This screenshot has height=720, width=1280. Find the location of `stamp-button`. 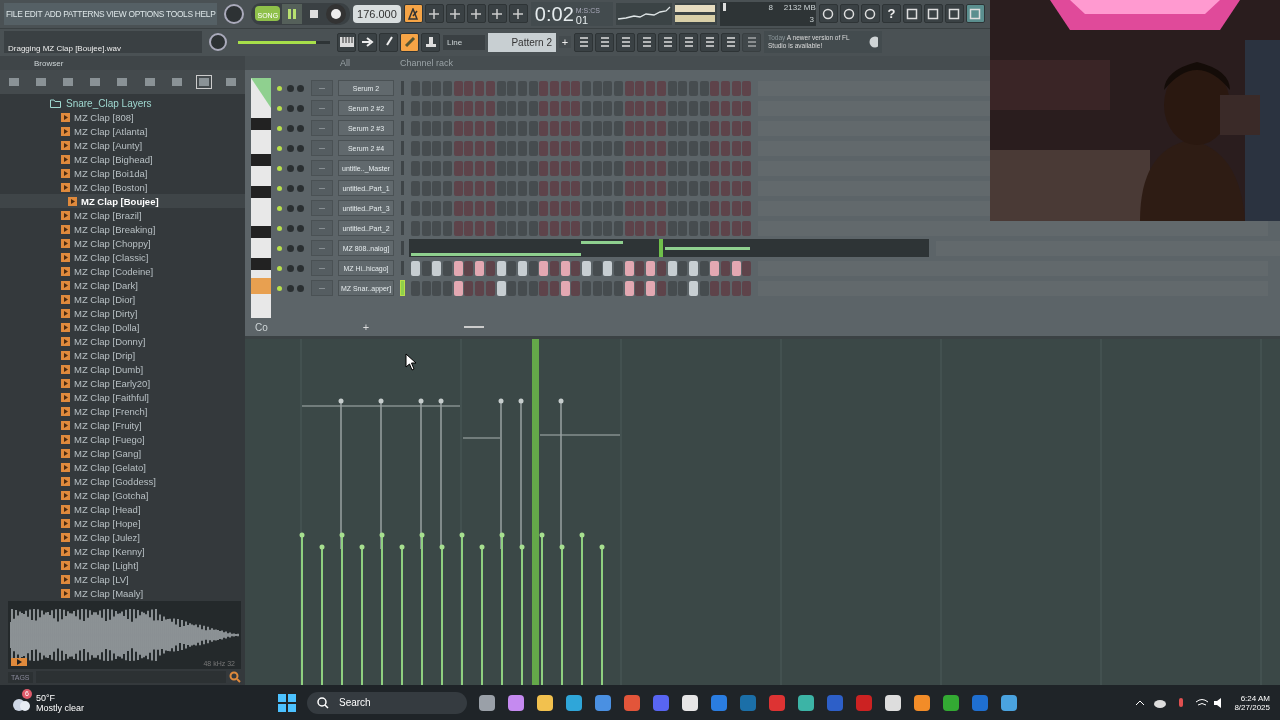

stamp-button is located at coordinates (430, 42).